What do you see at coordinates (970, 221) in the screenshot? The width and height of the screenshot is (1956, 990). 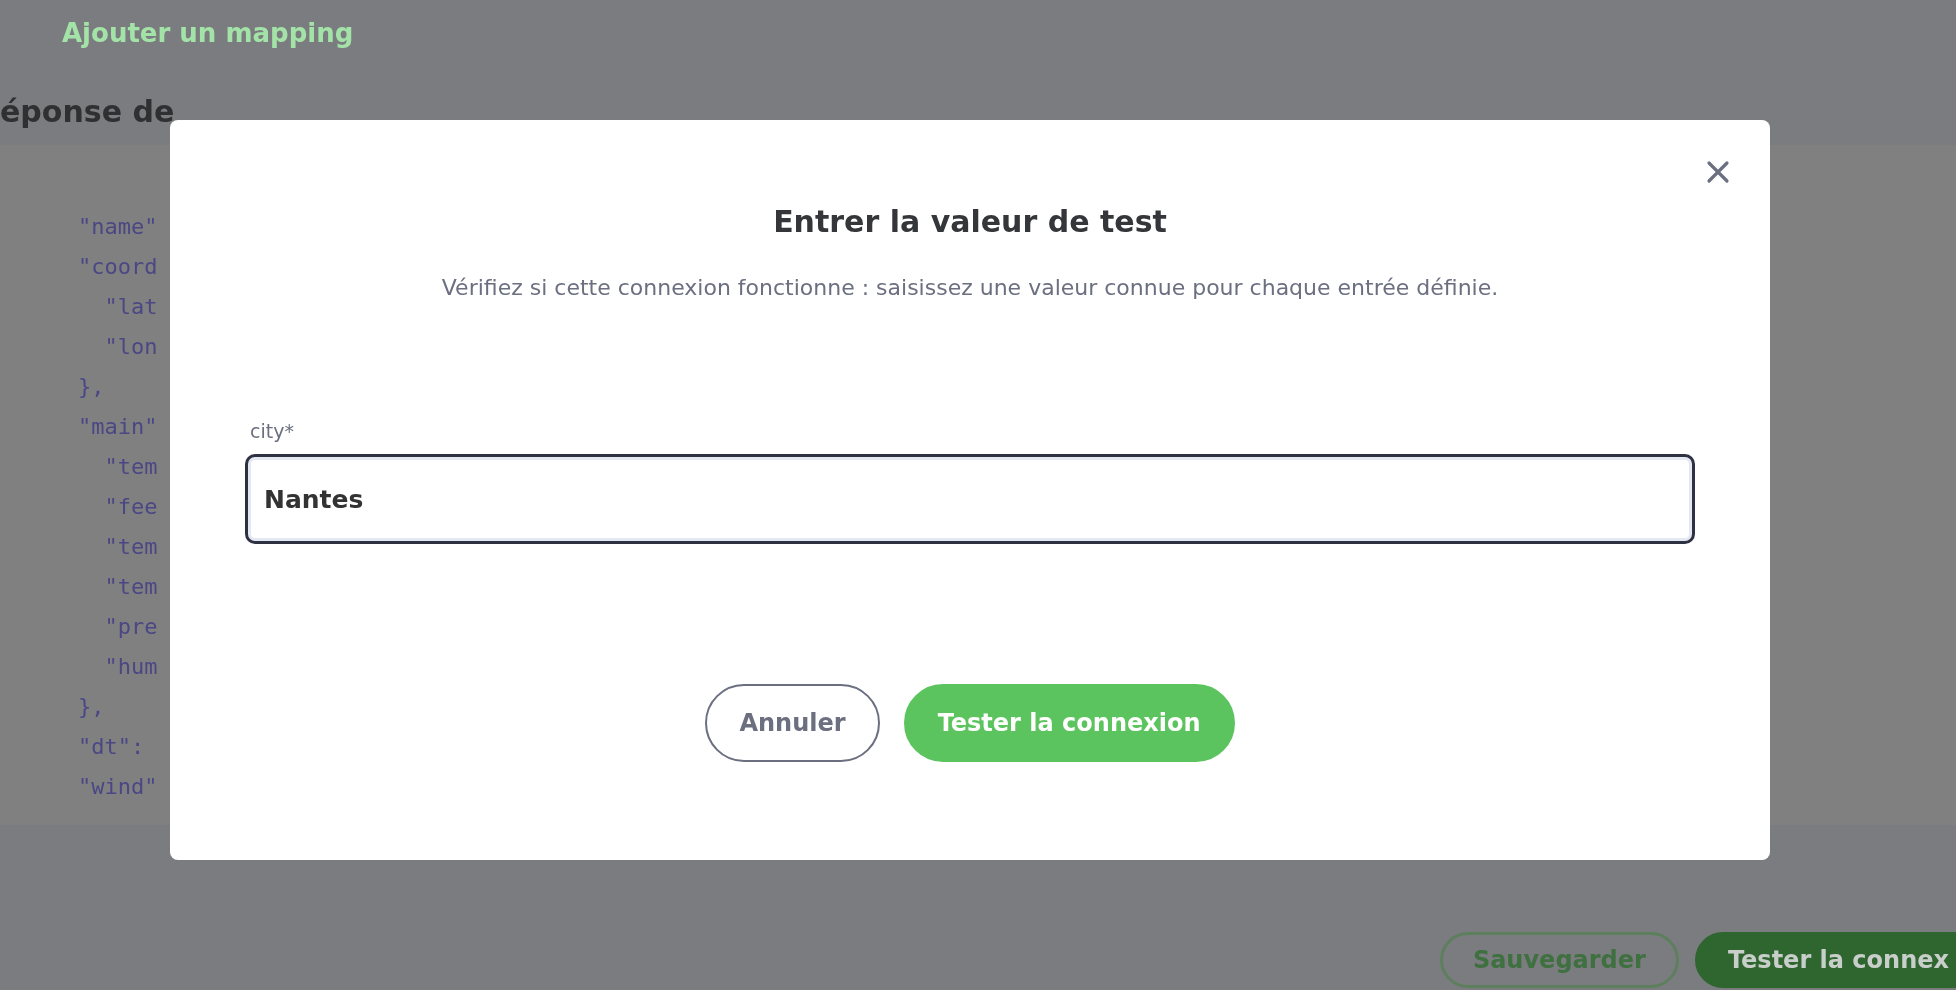 I see `dialog-title: Entrer la valeur de test` at bounding box center [970, 221].